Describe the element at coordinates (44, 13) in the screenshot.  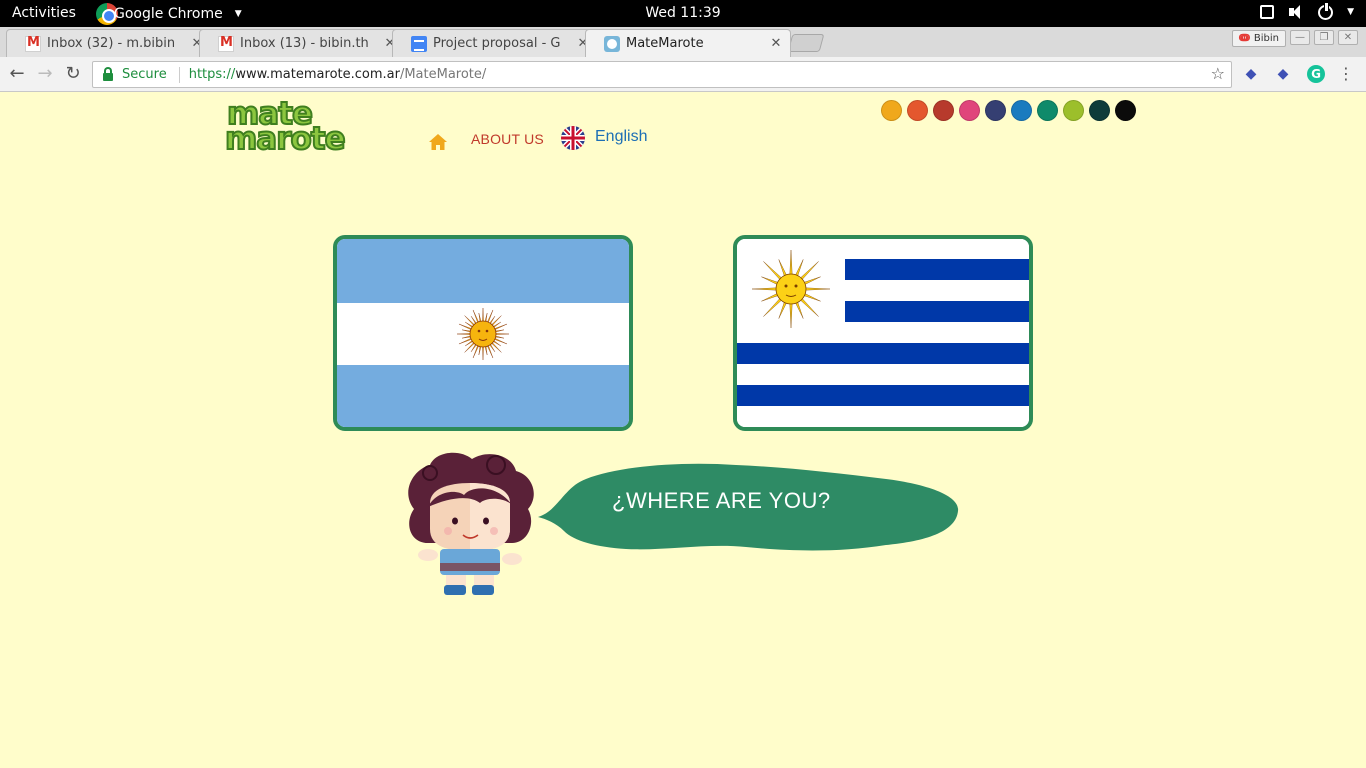
I see `activities-button: Activities` at that location.